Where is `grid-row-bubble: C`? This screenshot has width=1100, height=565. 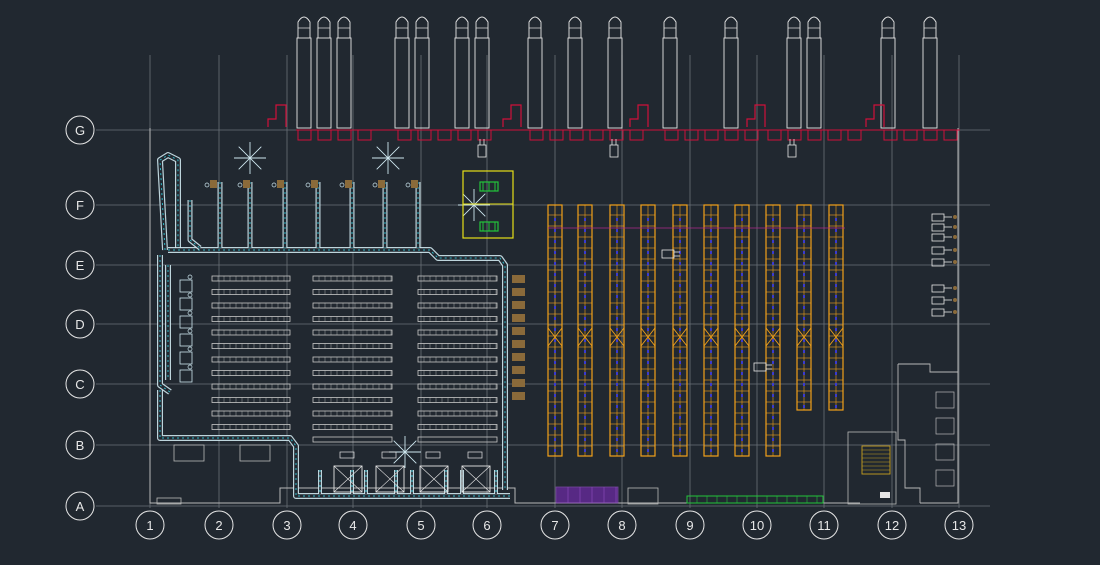 grid-row-bubble: C is located at coordinates (80, 384).